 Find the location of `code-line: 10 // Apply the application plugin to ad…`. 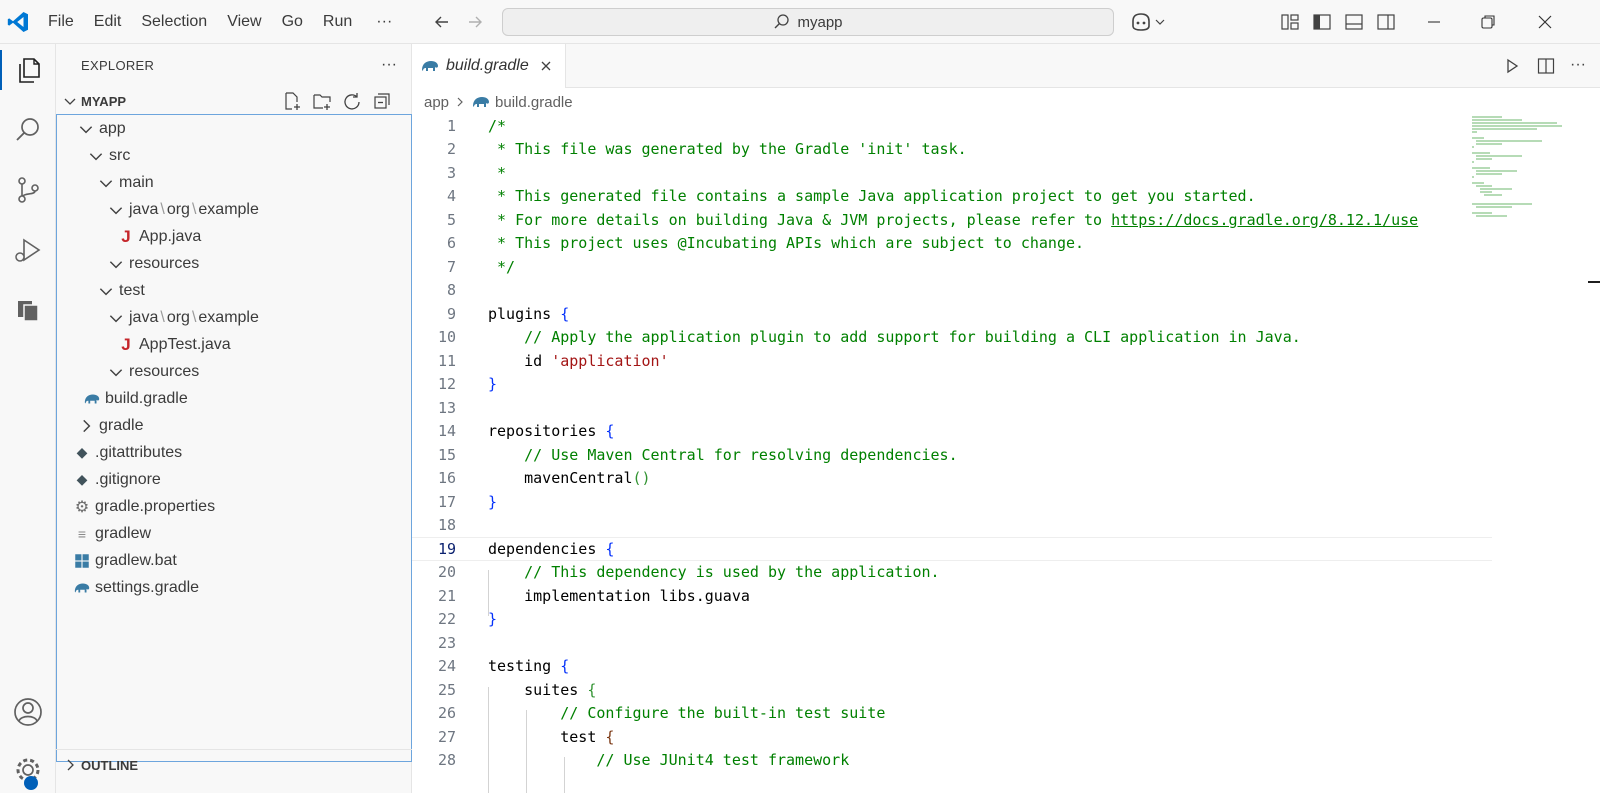

code-line: 10 // Apply the application plugin to ad… is located at coordinates (952, 338).